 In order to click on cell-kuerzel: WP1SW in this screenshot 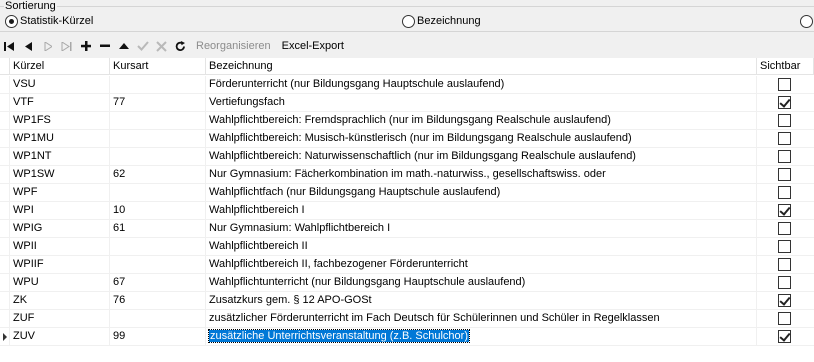, I will do `click(60, 175)`.